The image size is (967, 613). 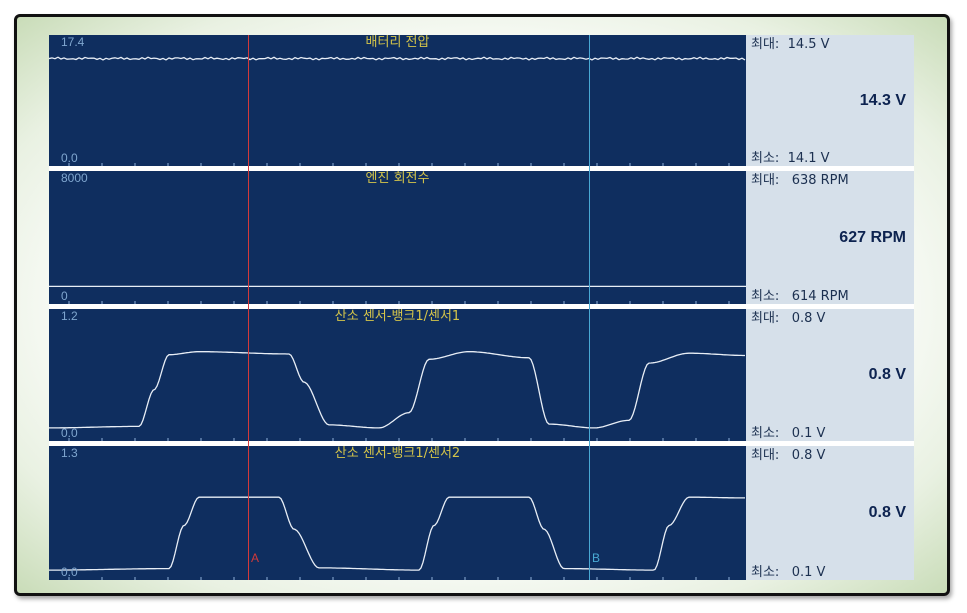 I want to click on cursor-b-line, so click(x=589, y=307).